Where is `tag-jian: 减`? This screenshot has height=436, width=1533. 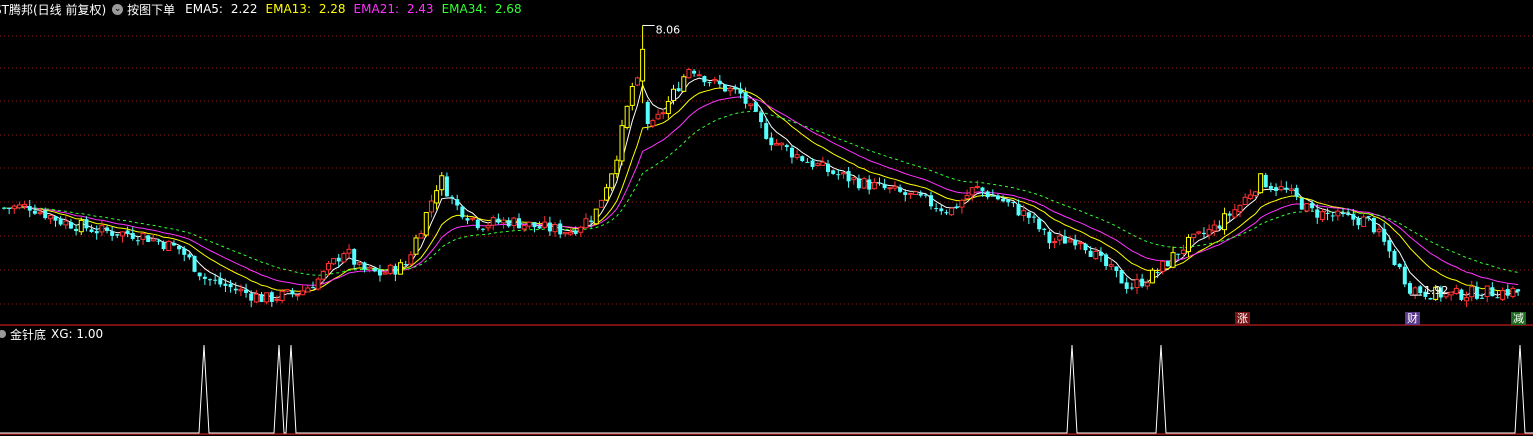 tag-jian: 减 is located at coordinates (1518, 318).